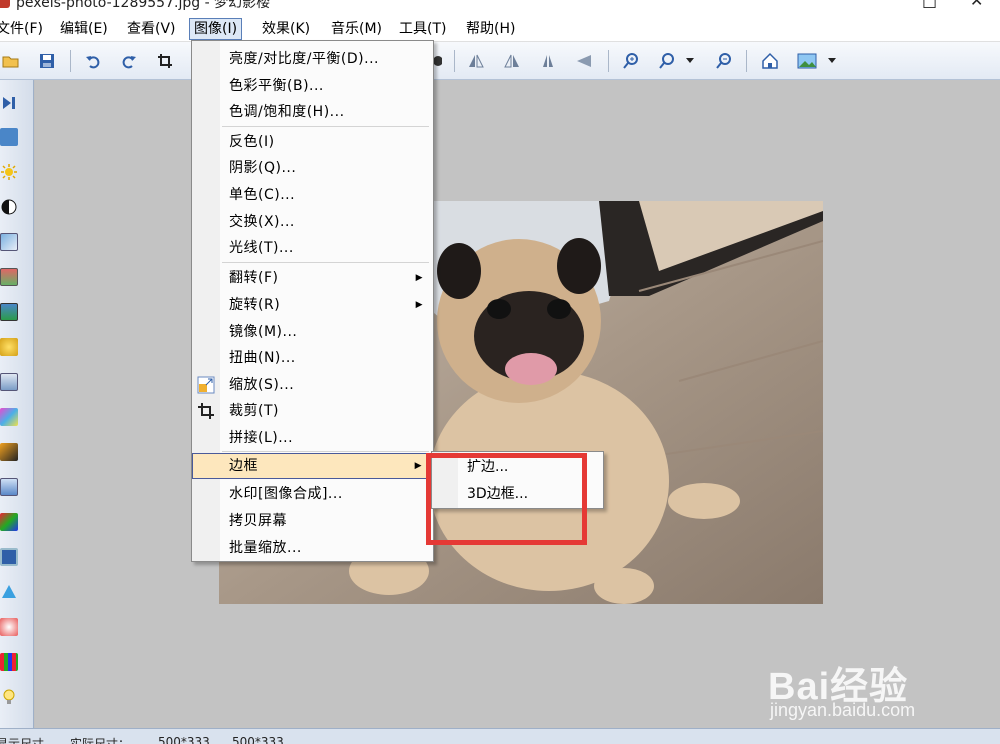 This screenshot has width=1000, height=744. What do you see at coordinates (476, 61) in the screenshot?
I see `flip-horizontal-icon` at bounding box center [476, 61].